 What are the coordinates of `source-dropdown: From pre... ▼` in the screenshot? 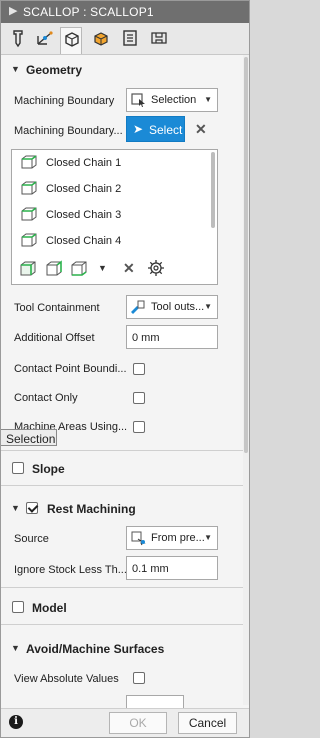 It's located at (172, 538).